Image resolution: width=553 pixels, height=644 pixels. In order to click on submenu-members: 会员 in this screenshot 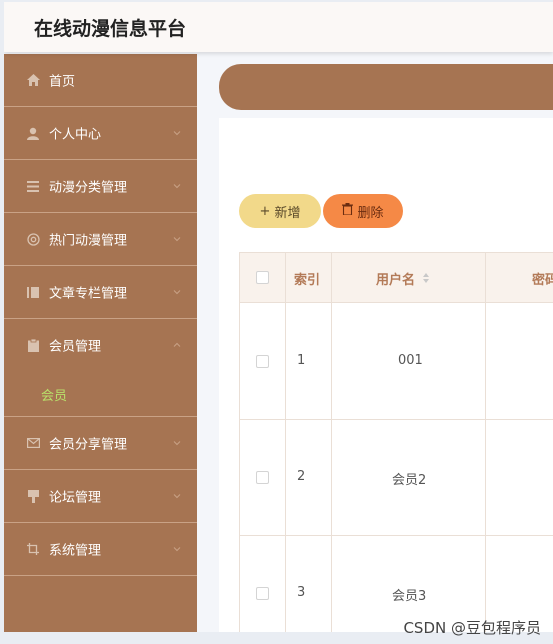, I will do `click(100, 394)`.